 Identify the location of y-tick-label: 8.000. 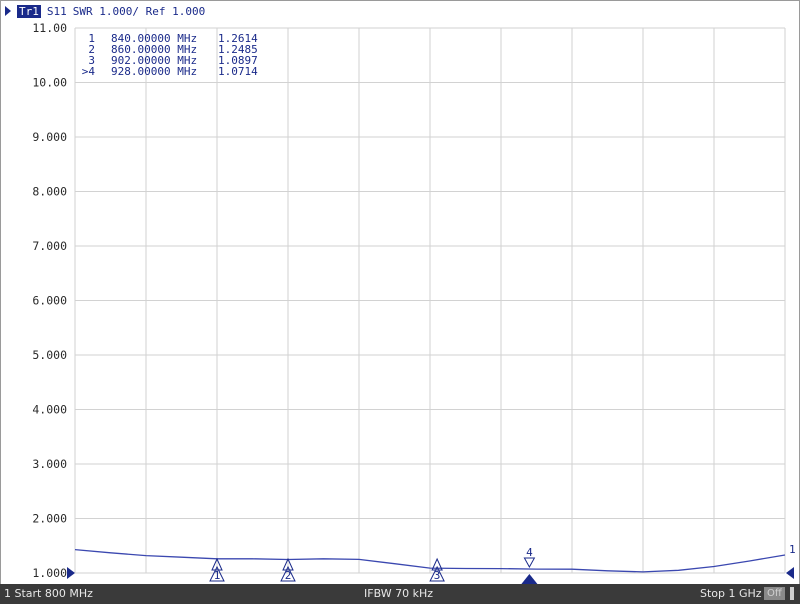
(49, 192).